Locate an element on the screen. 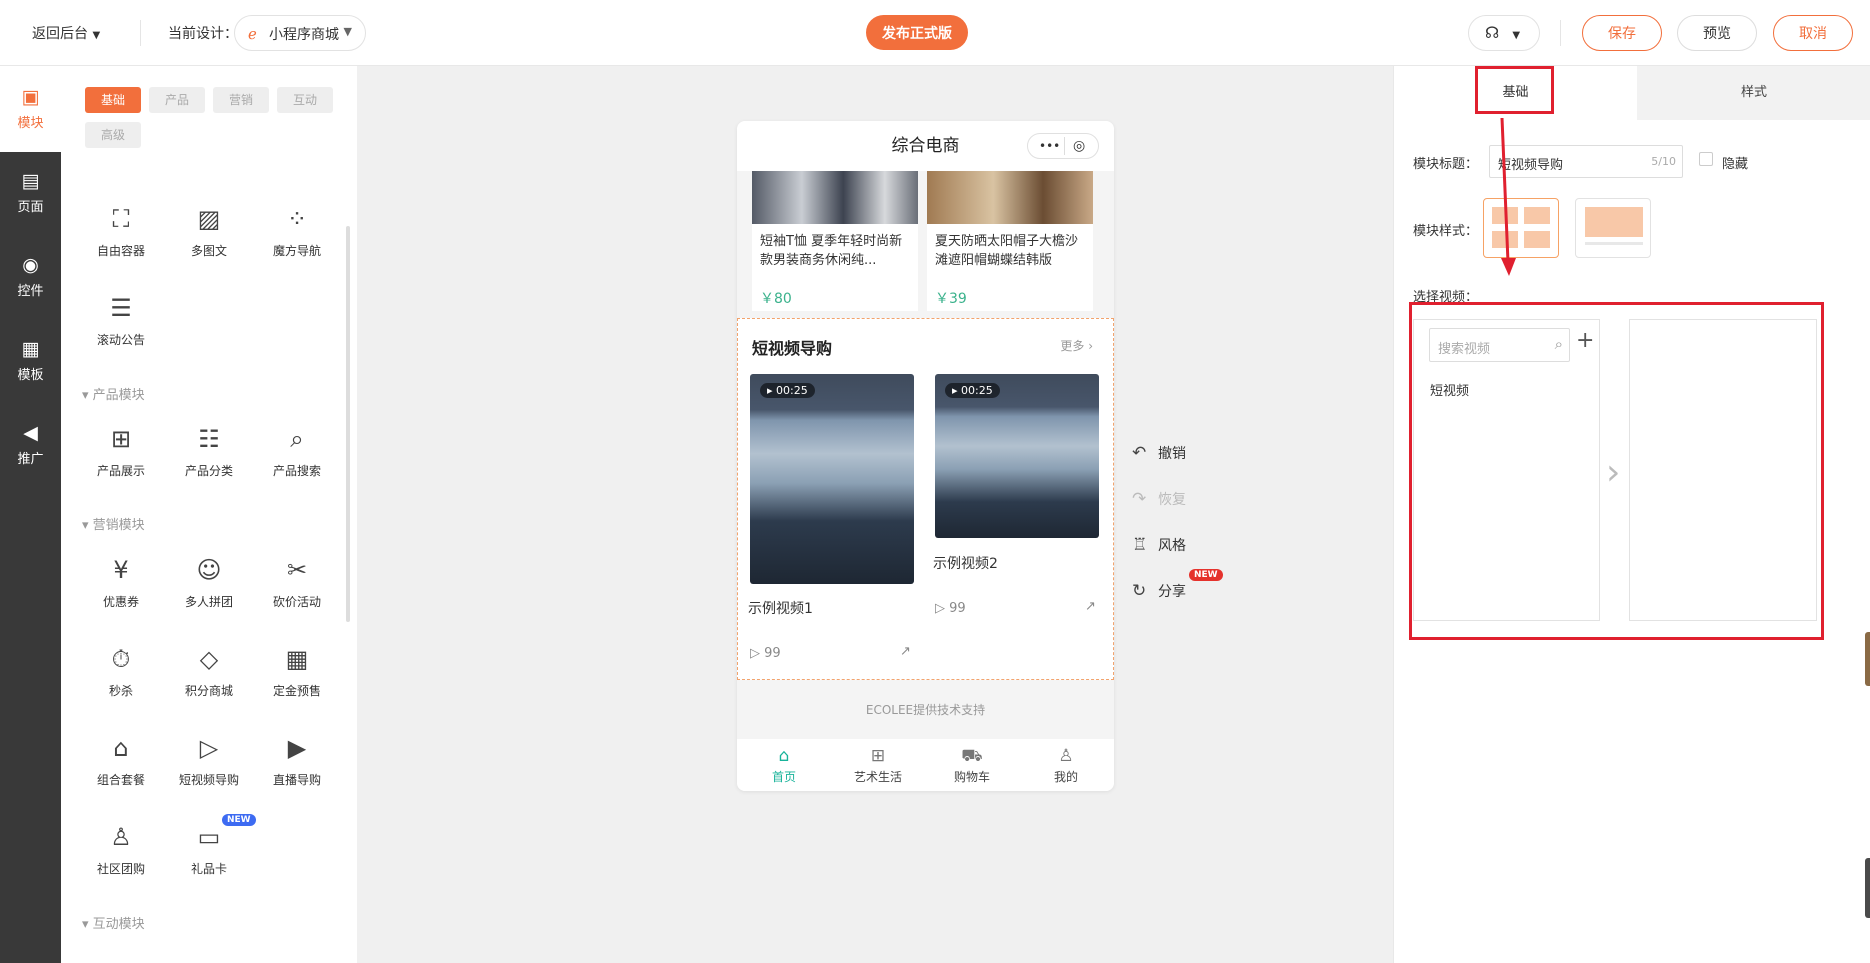 This screenshot has height=963, width=1870. tab-style: 样式 is located at coordinates (1753, 93).